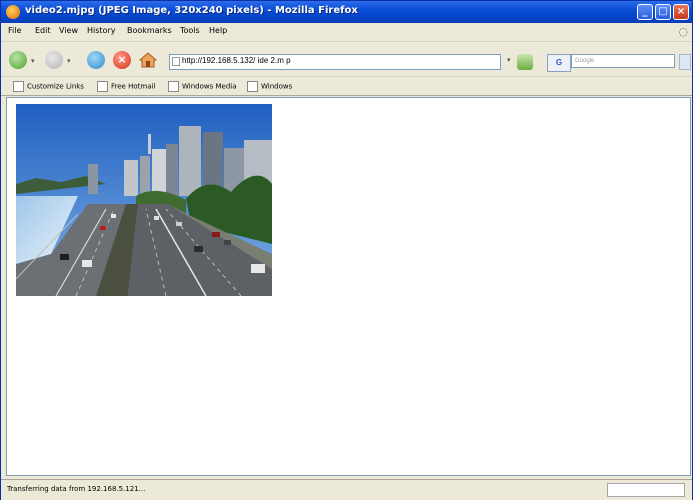  I want to click on bookmark-free-hotmail: Free Hotmail, so click(126, 86).